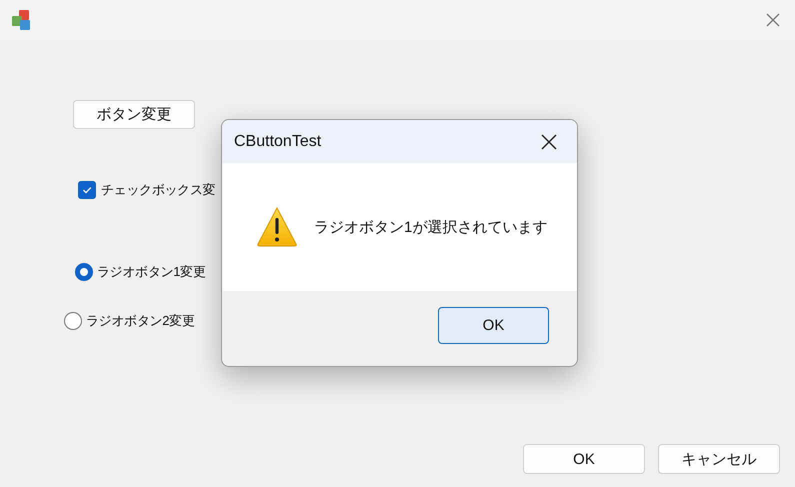  Describe the element at coordinates (134, 114) in the screenshot. I see `change-button: ボタン変更` at that location.